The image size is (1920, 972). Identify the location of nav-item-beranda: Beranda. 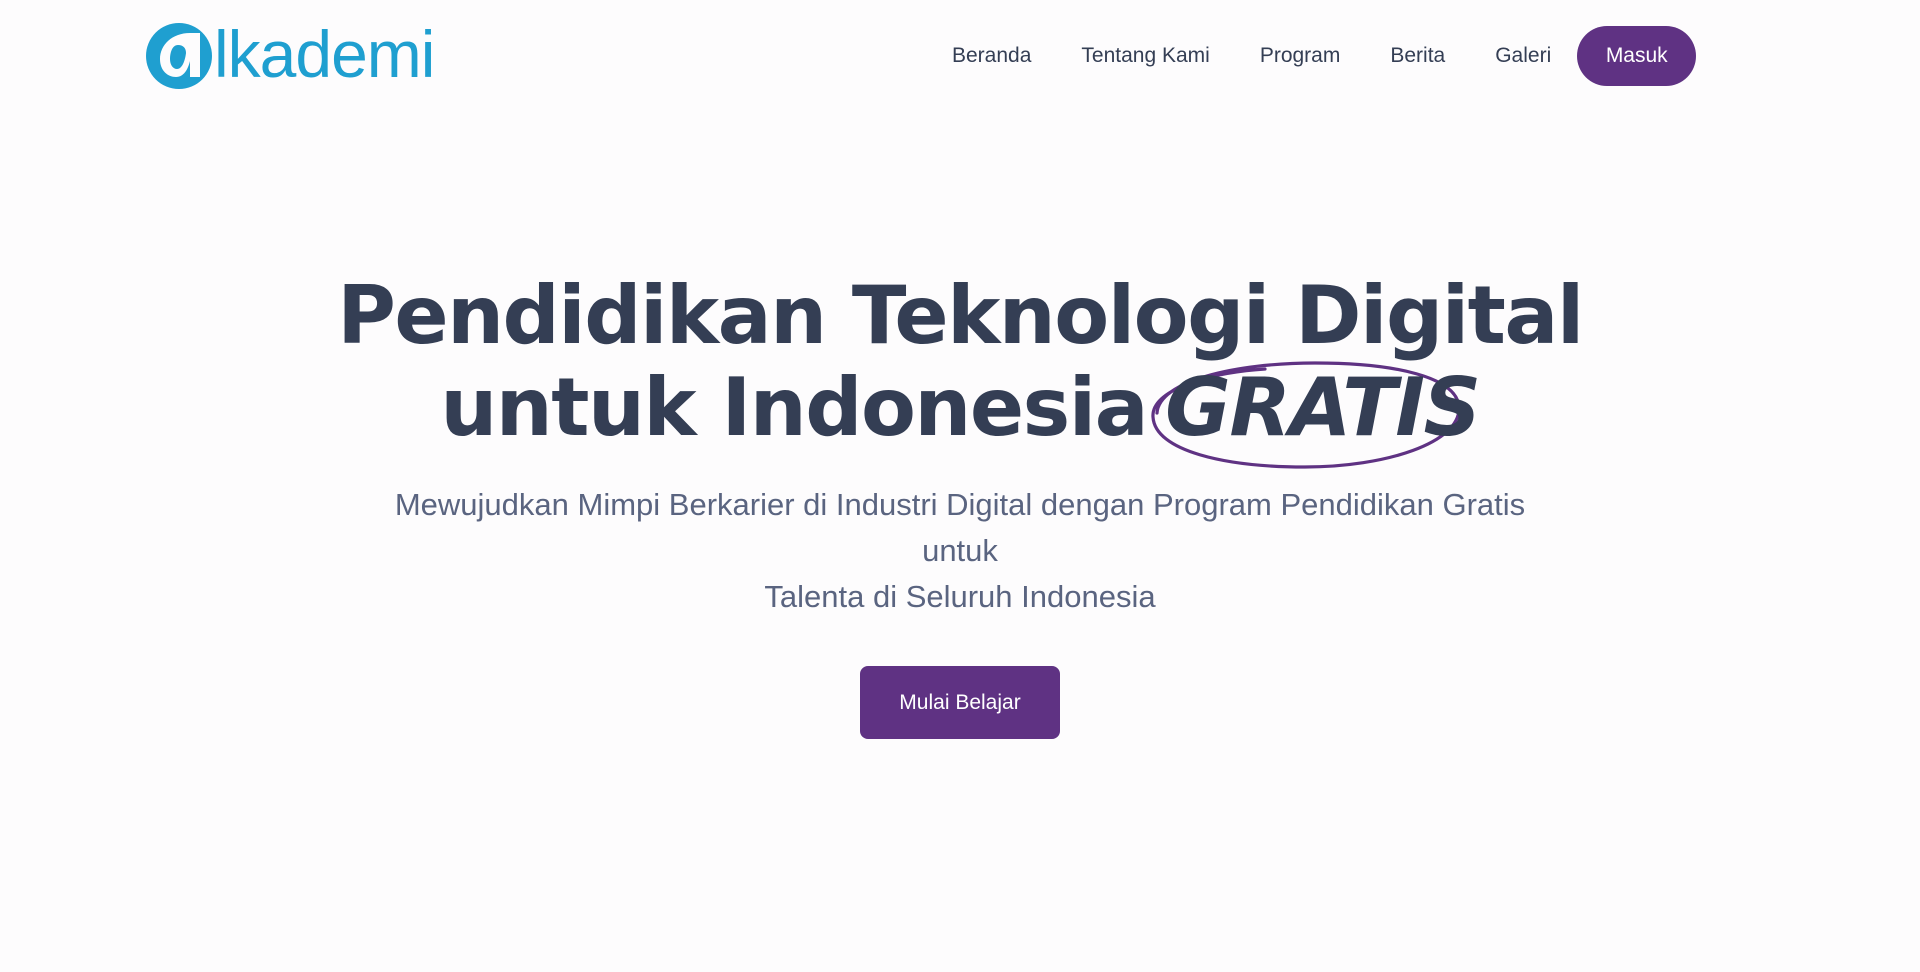
(991, 56).